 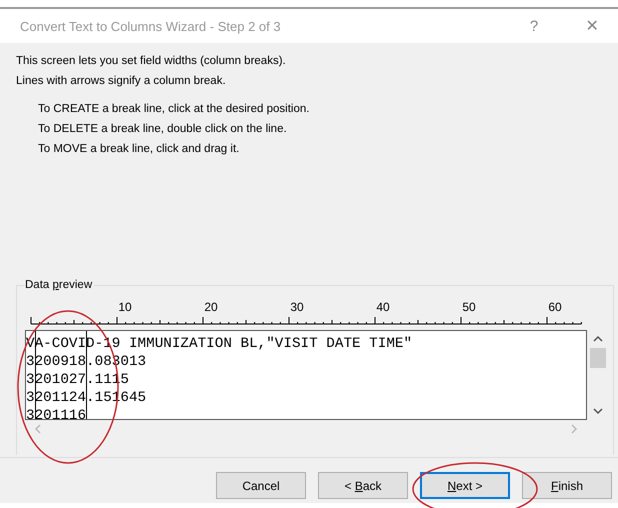 I want to click on wizard-button: Cancel, so click(x=261, y=485).